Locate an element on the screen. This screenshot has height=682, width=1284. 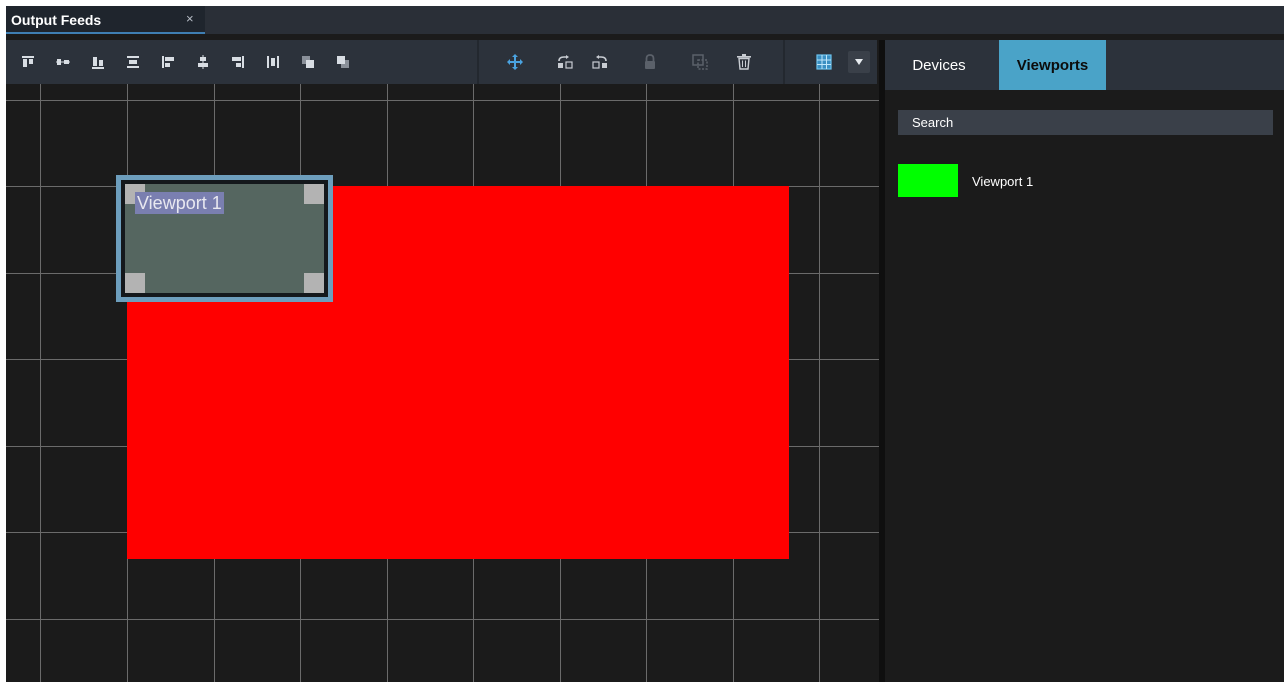
list-item: Viewport 1 is located at coordinates (1085, 180).